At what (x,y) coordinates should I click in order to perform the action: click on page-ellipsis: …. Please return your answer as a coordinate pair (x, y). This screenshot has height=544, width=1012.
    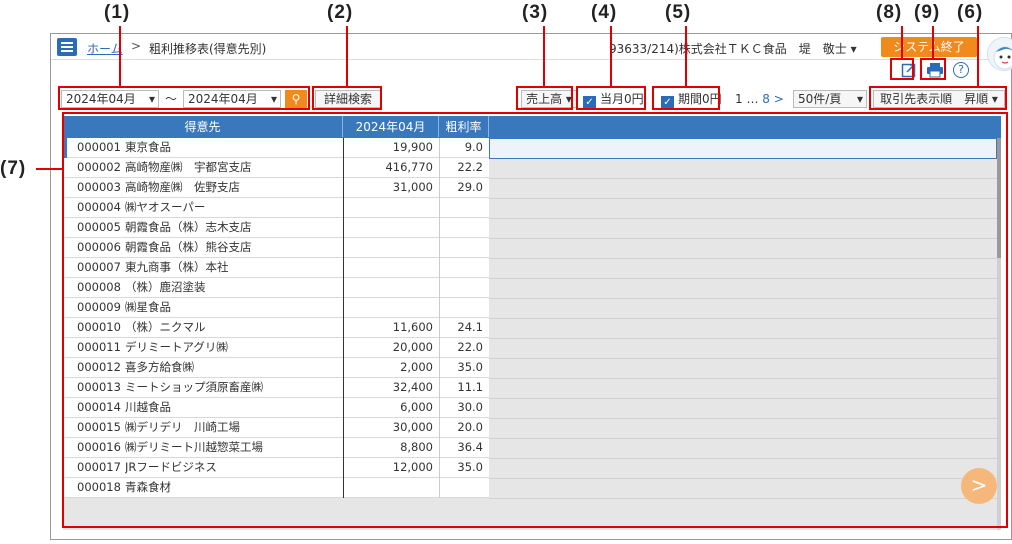
    Looking at the image, I should click on (752, 99).